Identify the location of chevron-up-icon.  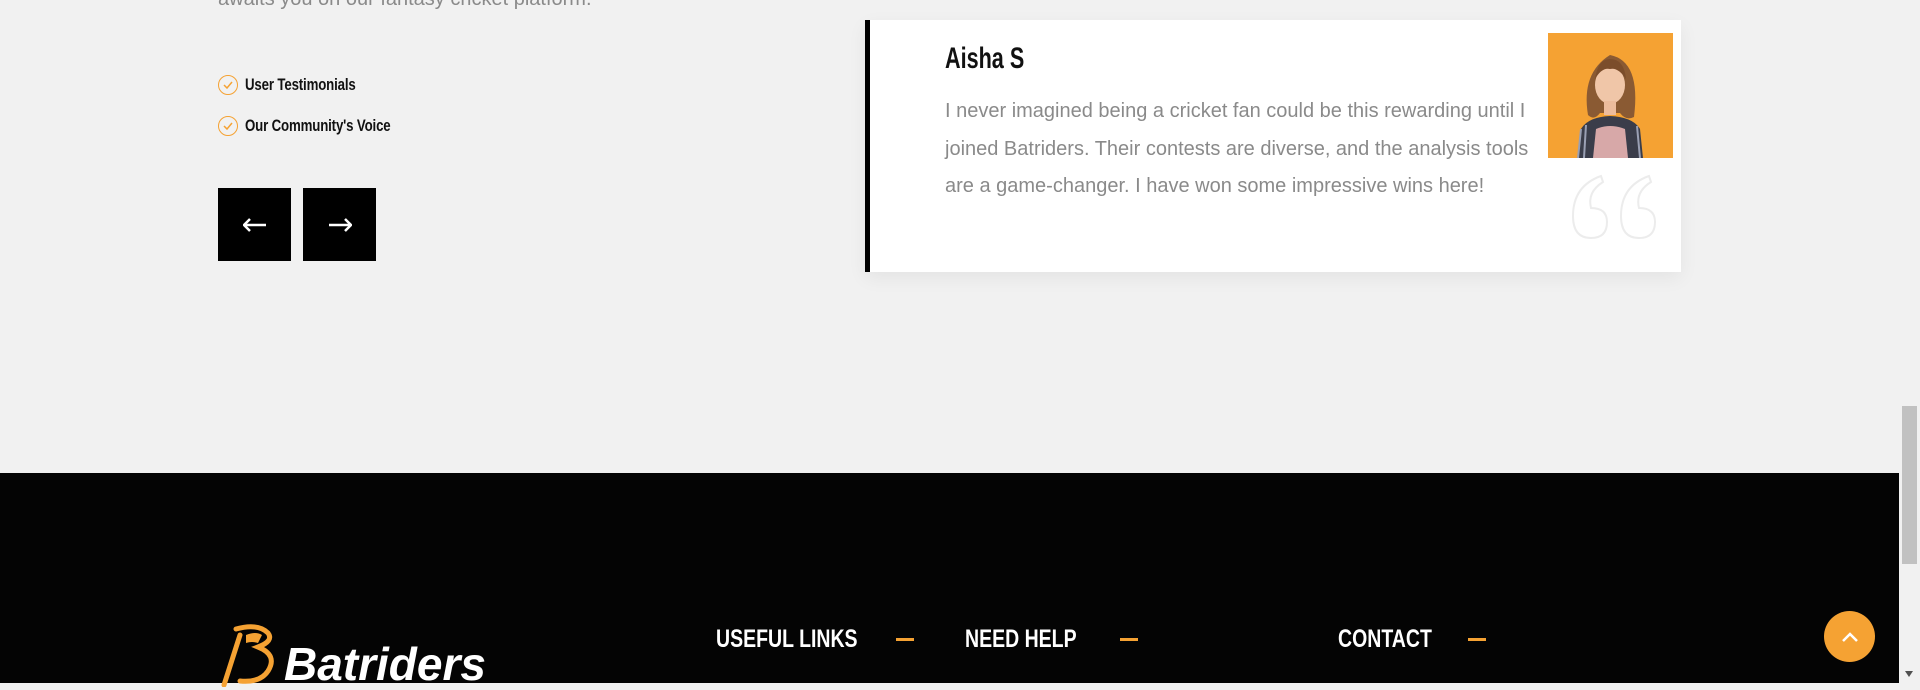
(1849, 636).